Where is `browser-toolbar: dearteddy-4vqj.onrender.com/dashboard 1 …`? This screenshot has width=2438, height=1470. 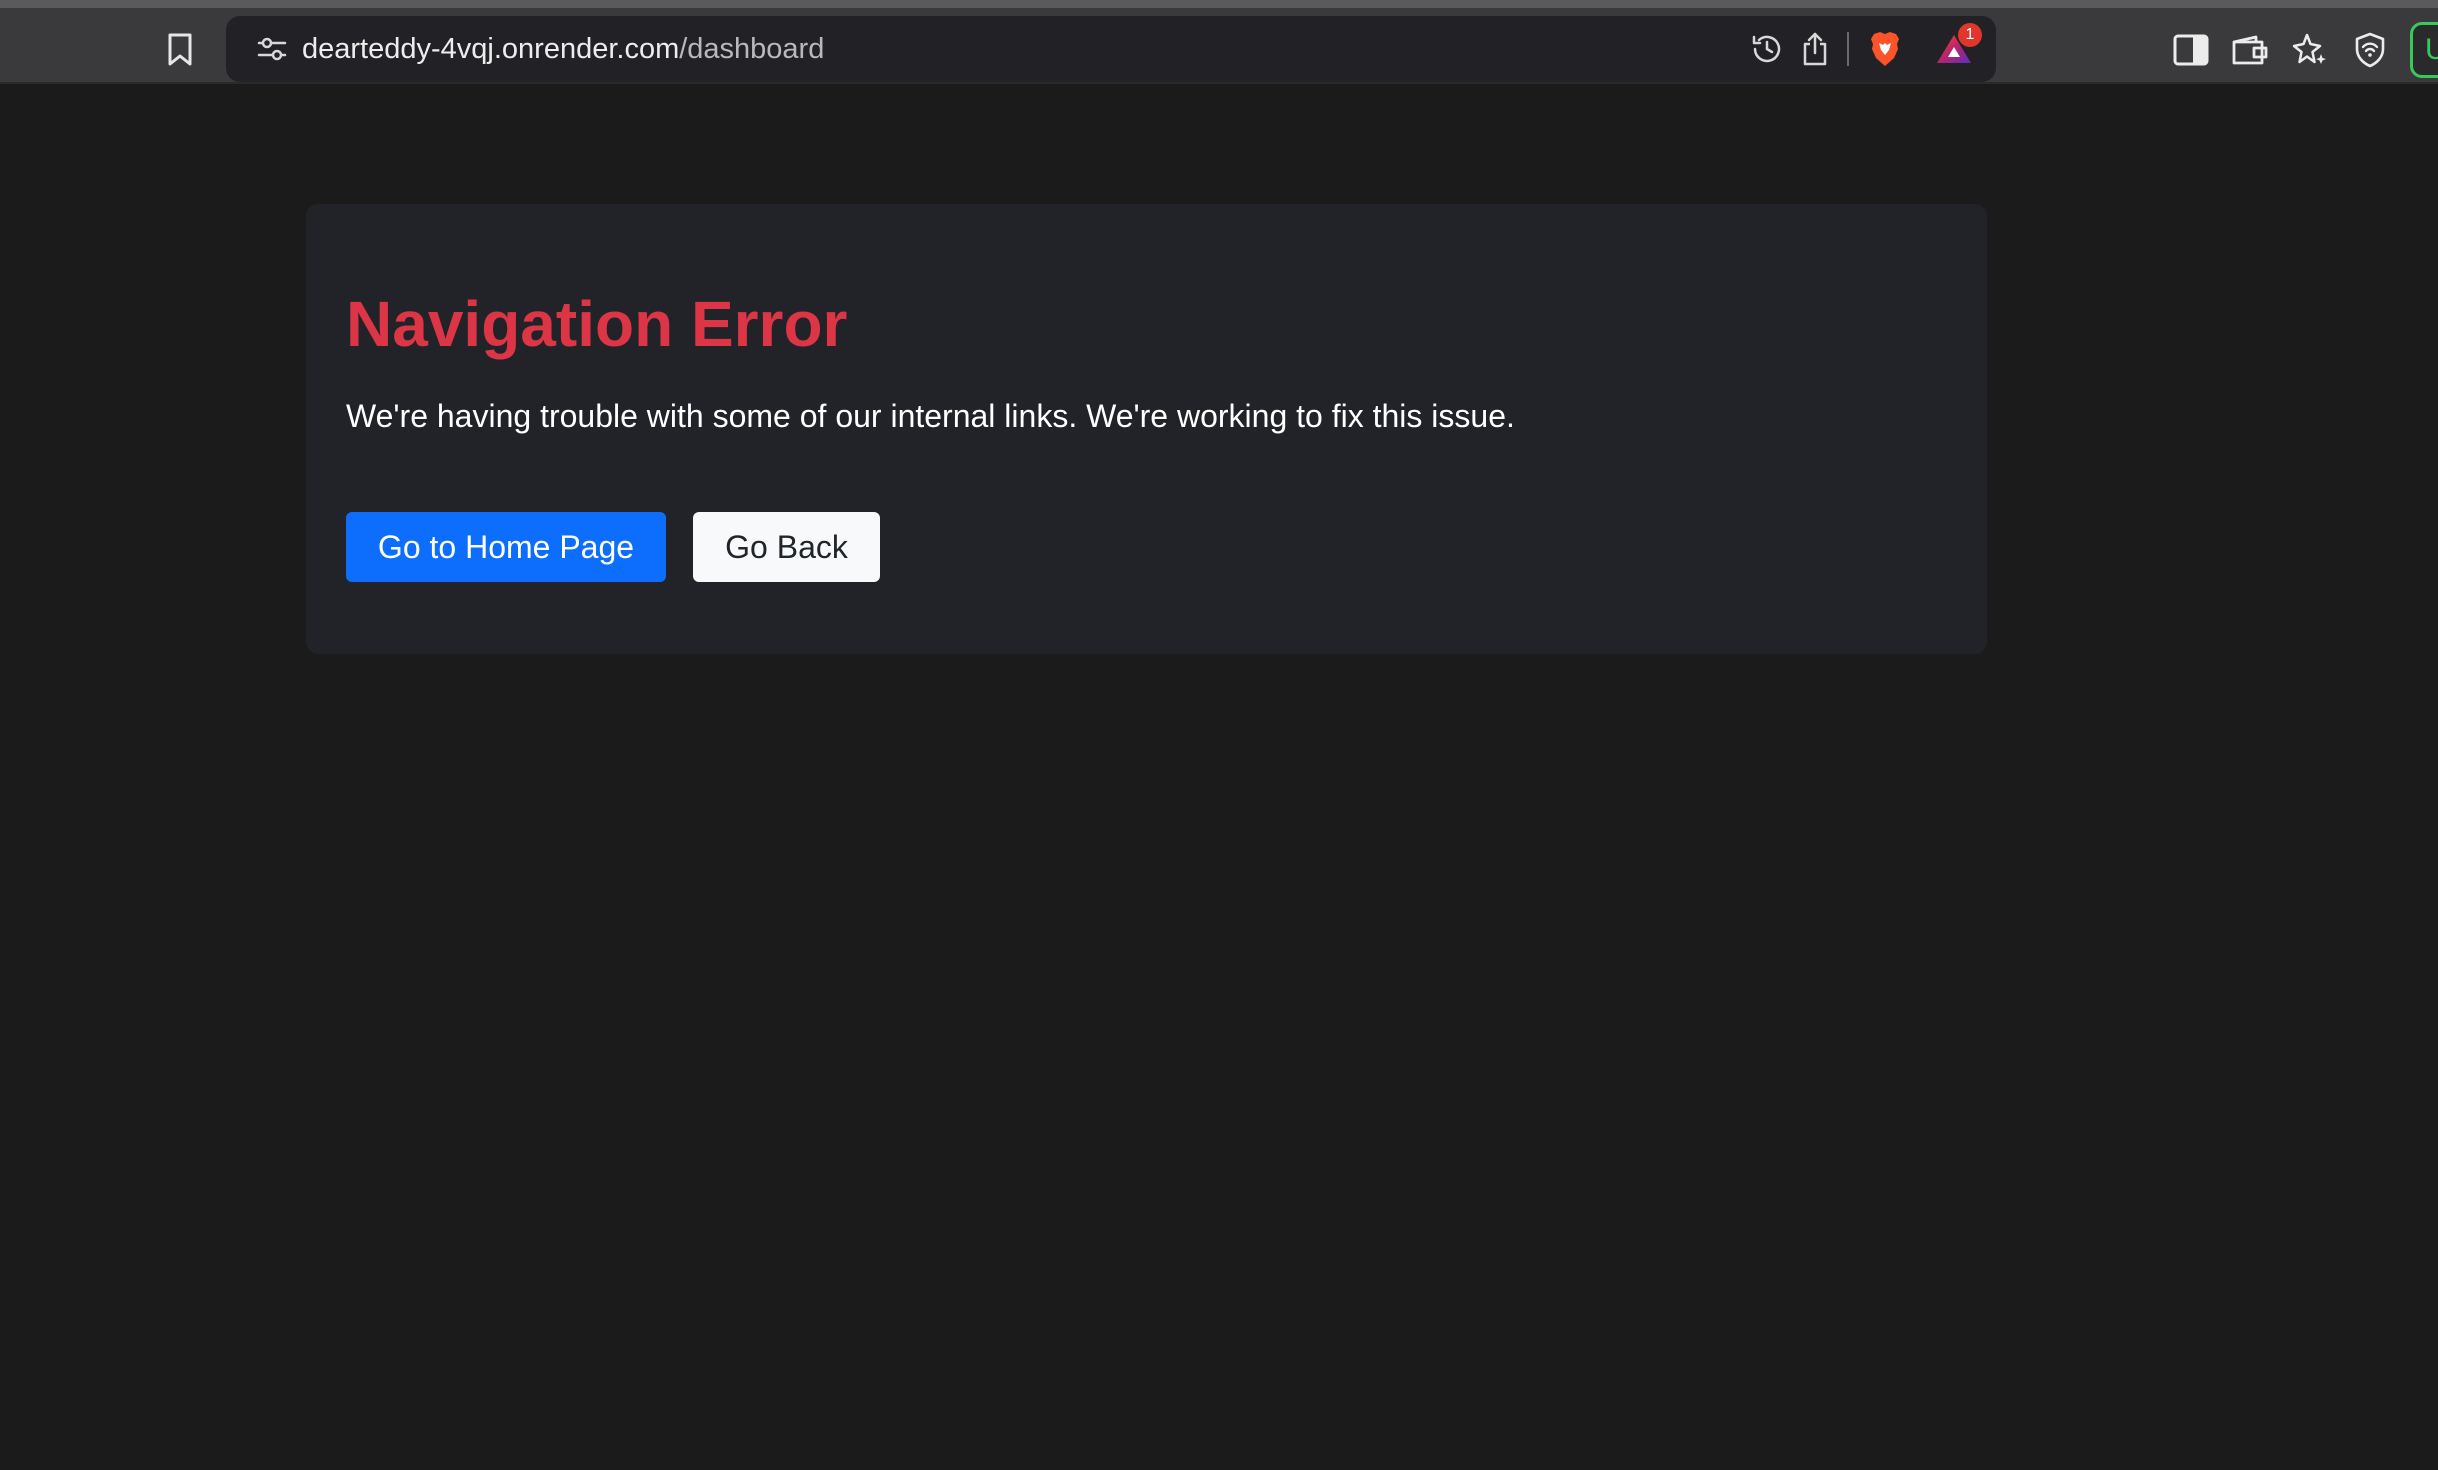 browser-toolbar: dearteddy-4vqj.onrender.com/dashboard 1 … is located at coordinates (1219, 42).